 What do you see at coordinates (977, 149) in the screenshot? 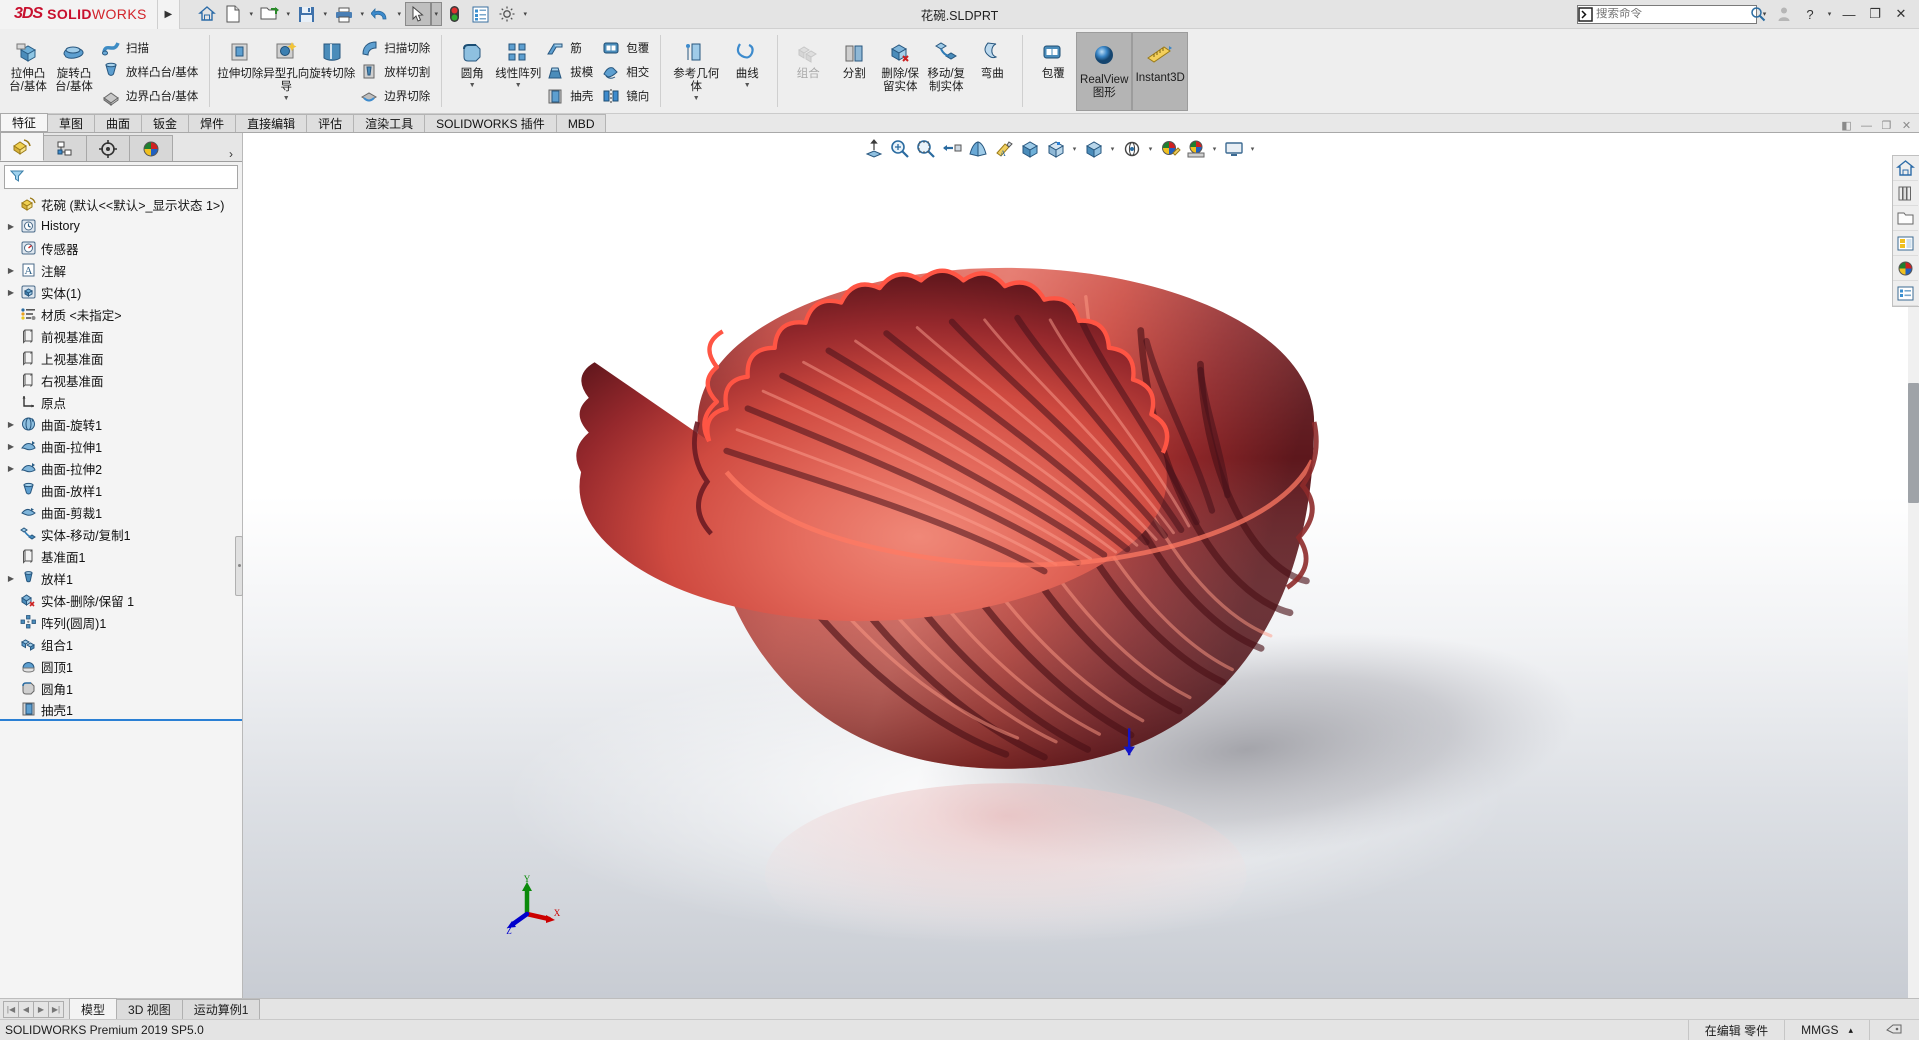
I see `view-orientation-icon` at bounding box center [977, 149].